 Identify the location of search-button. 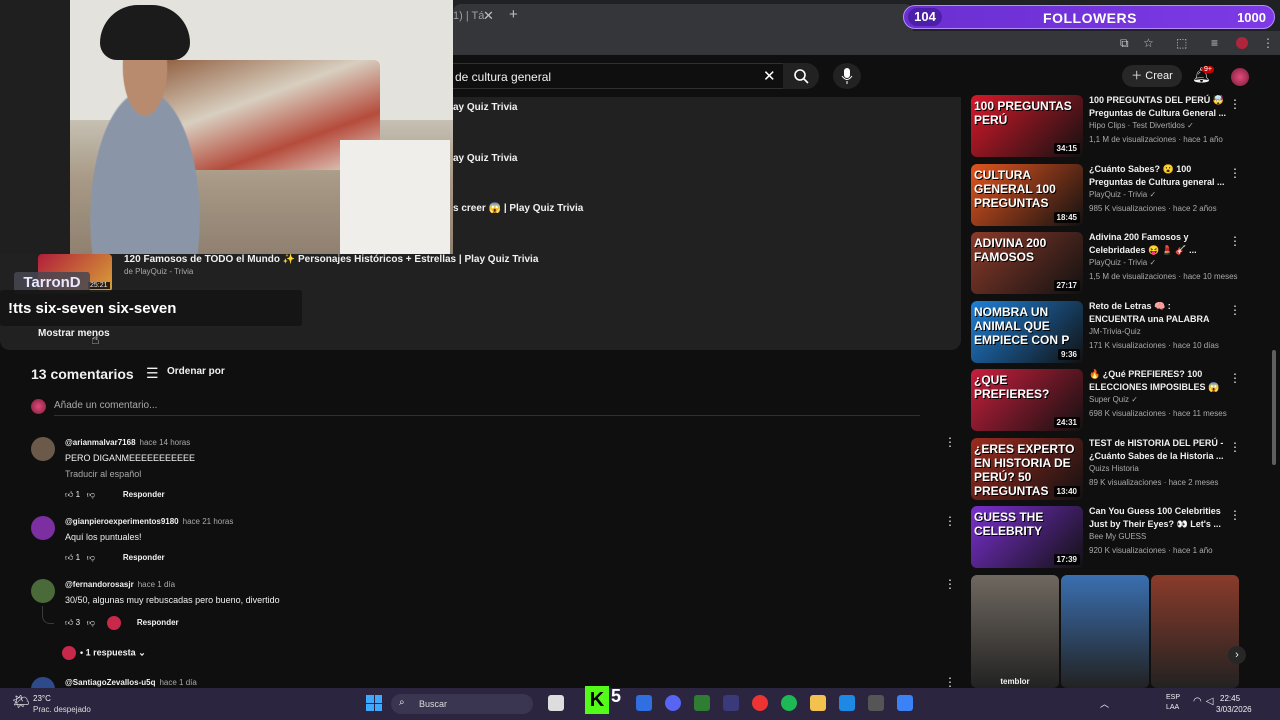
(801, 76).